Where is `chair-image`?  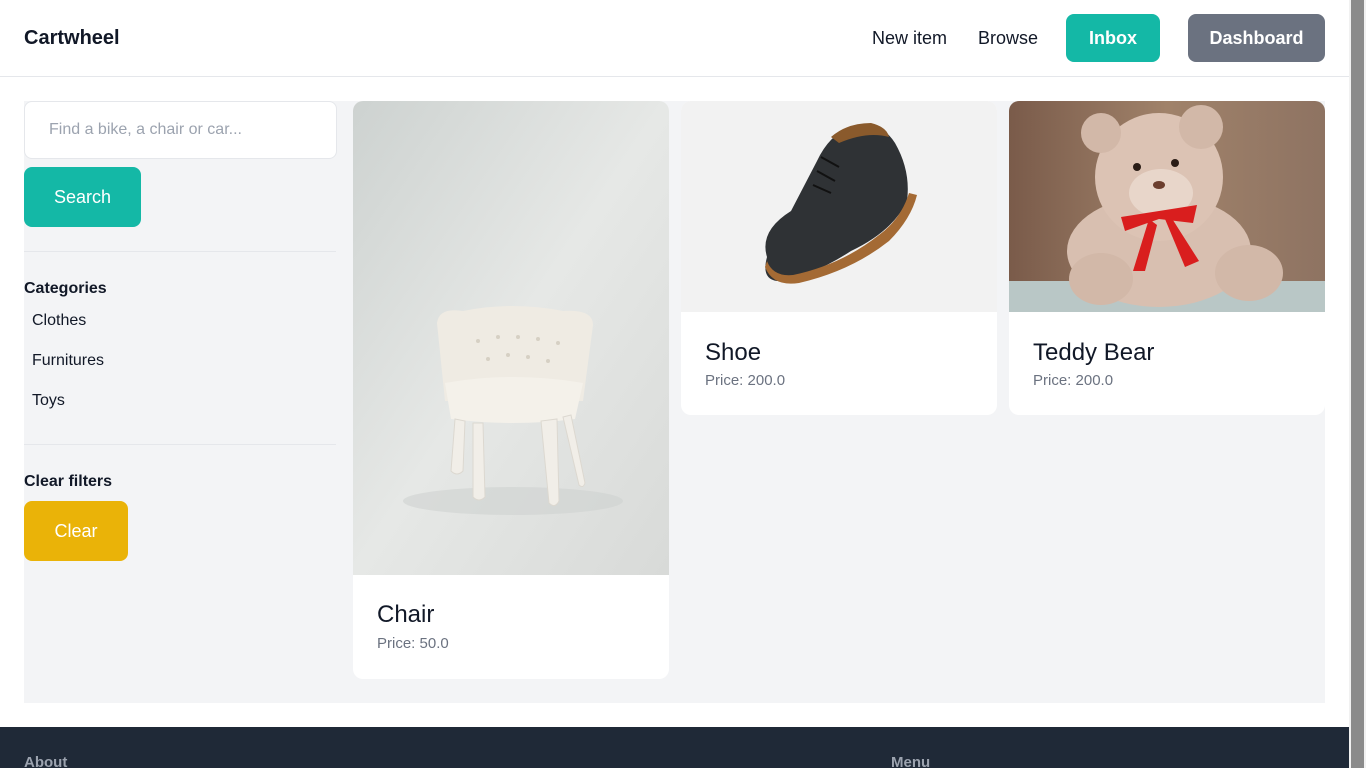
chair-image is located at coordinates (511, 338).